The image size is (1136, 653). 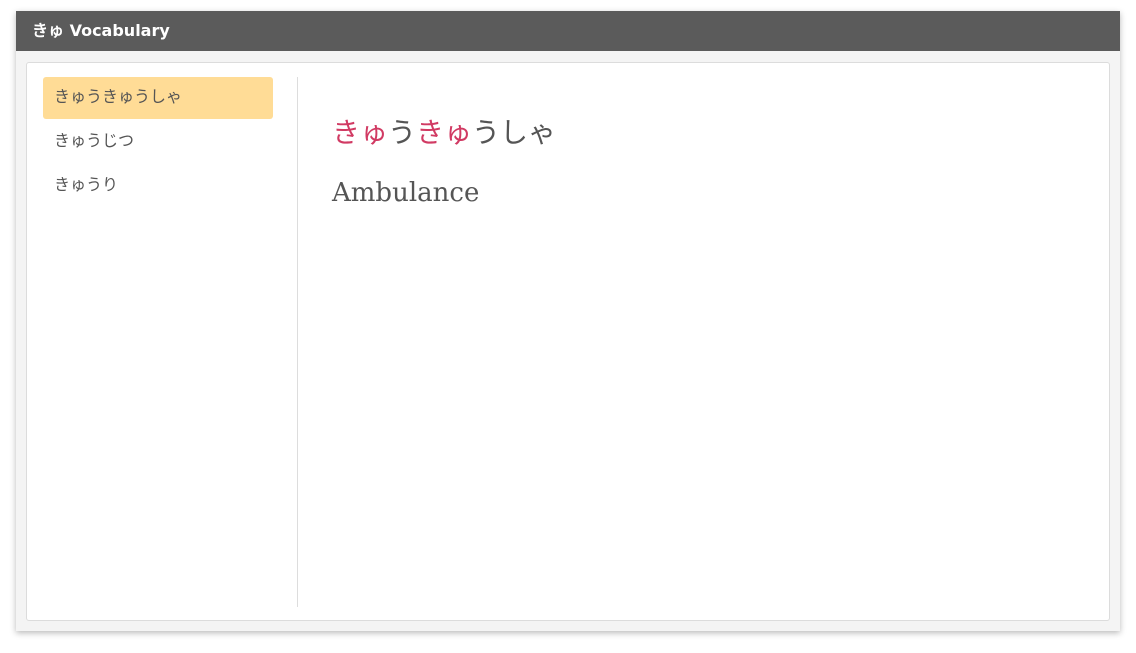 I want to click on vocabulary-item-kyuujitsu: きゅうじつ, so click(x=158, y=142).